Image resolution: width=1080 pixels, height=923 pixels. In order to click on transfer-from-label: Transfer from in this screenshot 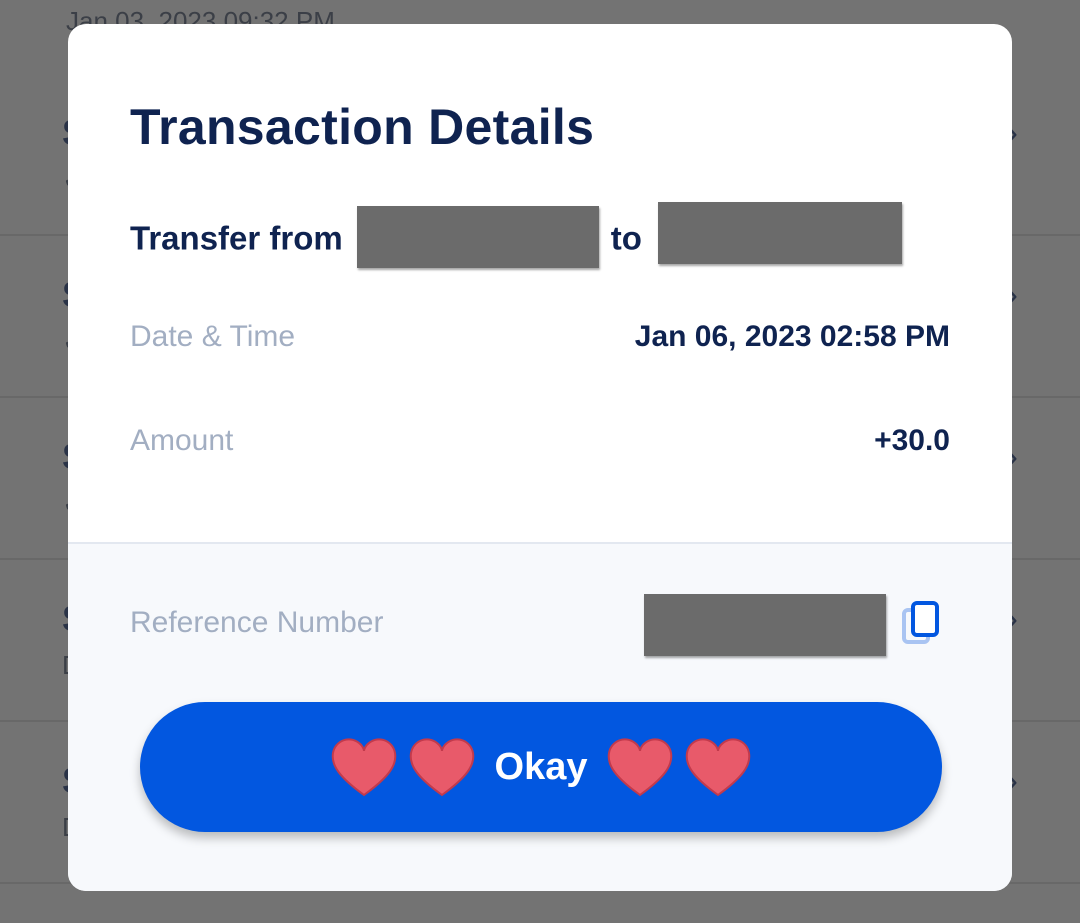, I will do `click(236, 238)`.